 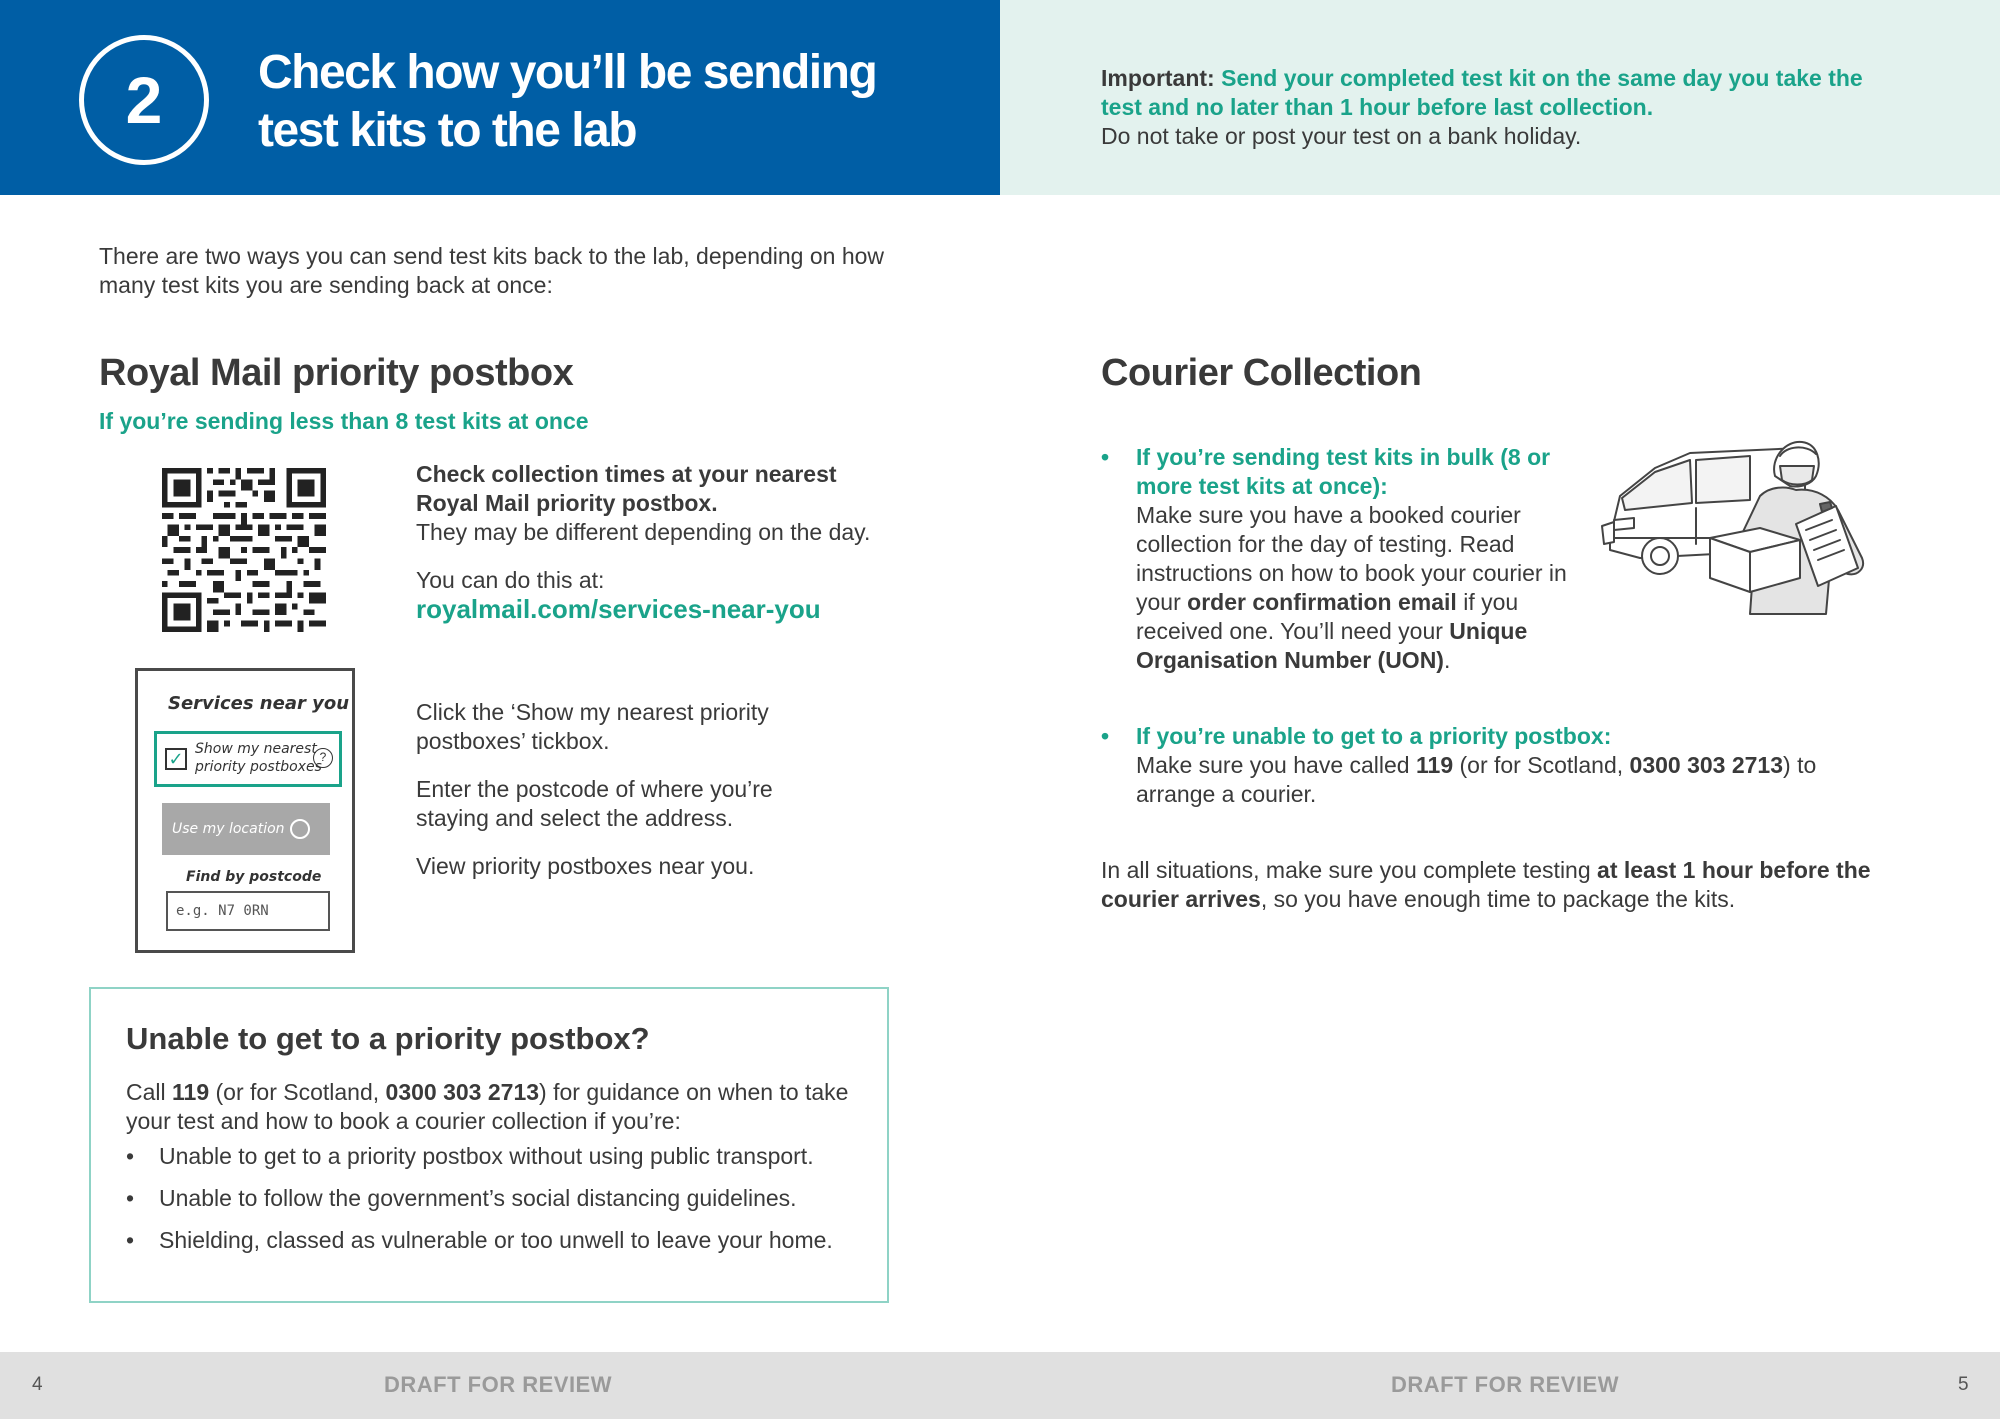 What do you see at coordinates (575, 818) in the screenshot?
I see `step-2-line2: staying and select the address.` at bounding box center [575, 818].